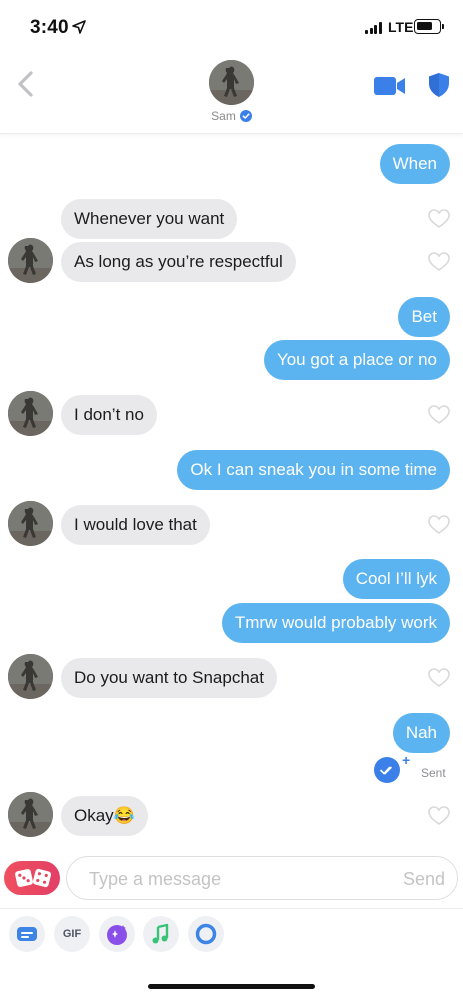  Describe the element at coordinates (178, 262) in the screenshot. I see `message-incoming: As long as you’re respectful` at that location.